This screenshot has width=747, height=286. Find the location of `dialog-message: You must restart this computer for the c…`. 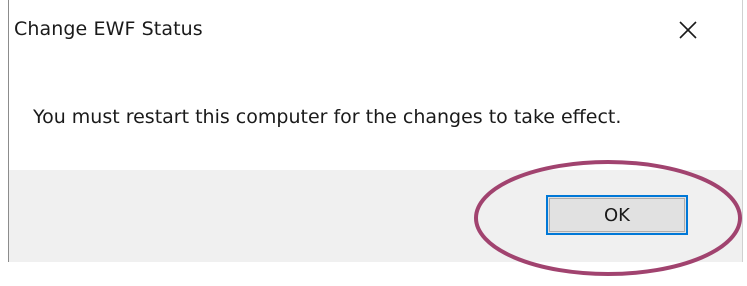

dialog-message: You must restart this computer for the c… is located at coordinates (327, 117).